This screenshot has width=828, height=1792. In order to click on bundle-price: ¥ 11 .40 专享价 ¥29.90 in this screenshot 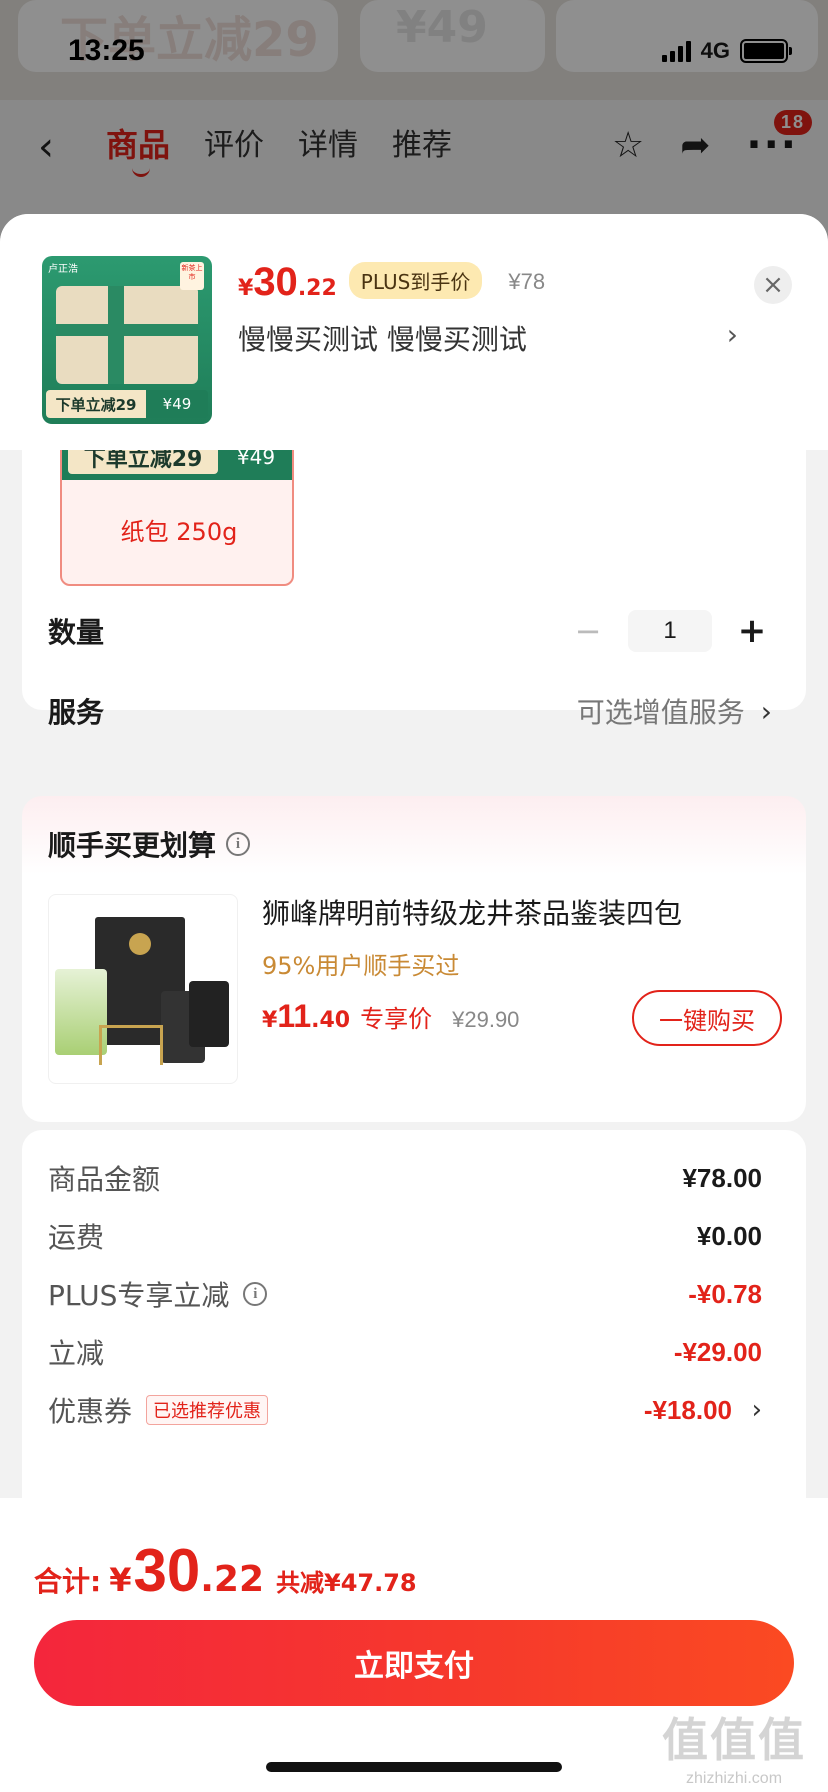, I will do `click(390, 1016)`.